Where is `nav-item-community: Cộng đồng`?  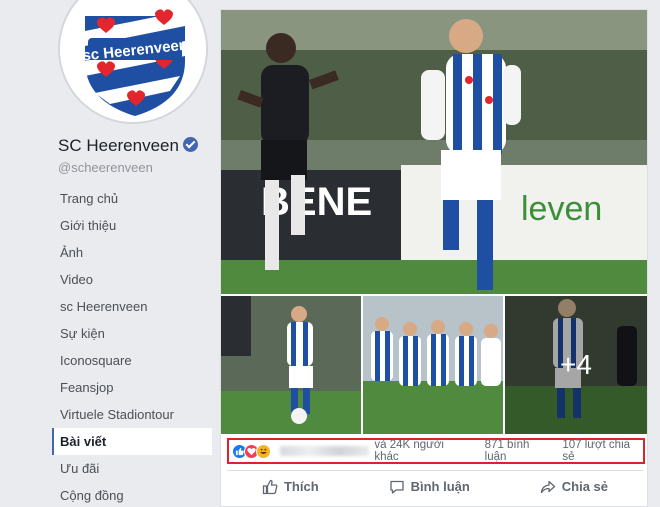 nav-item-community: Cộng đồng is located at coordinates (132, 494).